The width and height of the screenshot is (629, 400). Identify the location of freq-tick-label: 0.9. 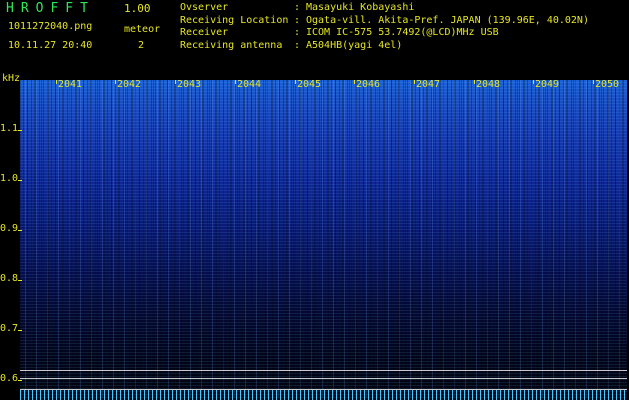
(9, 228).